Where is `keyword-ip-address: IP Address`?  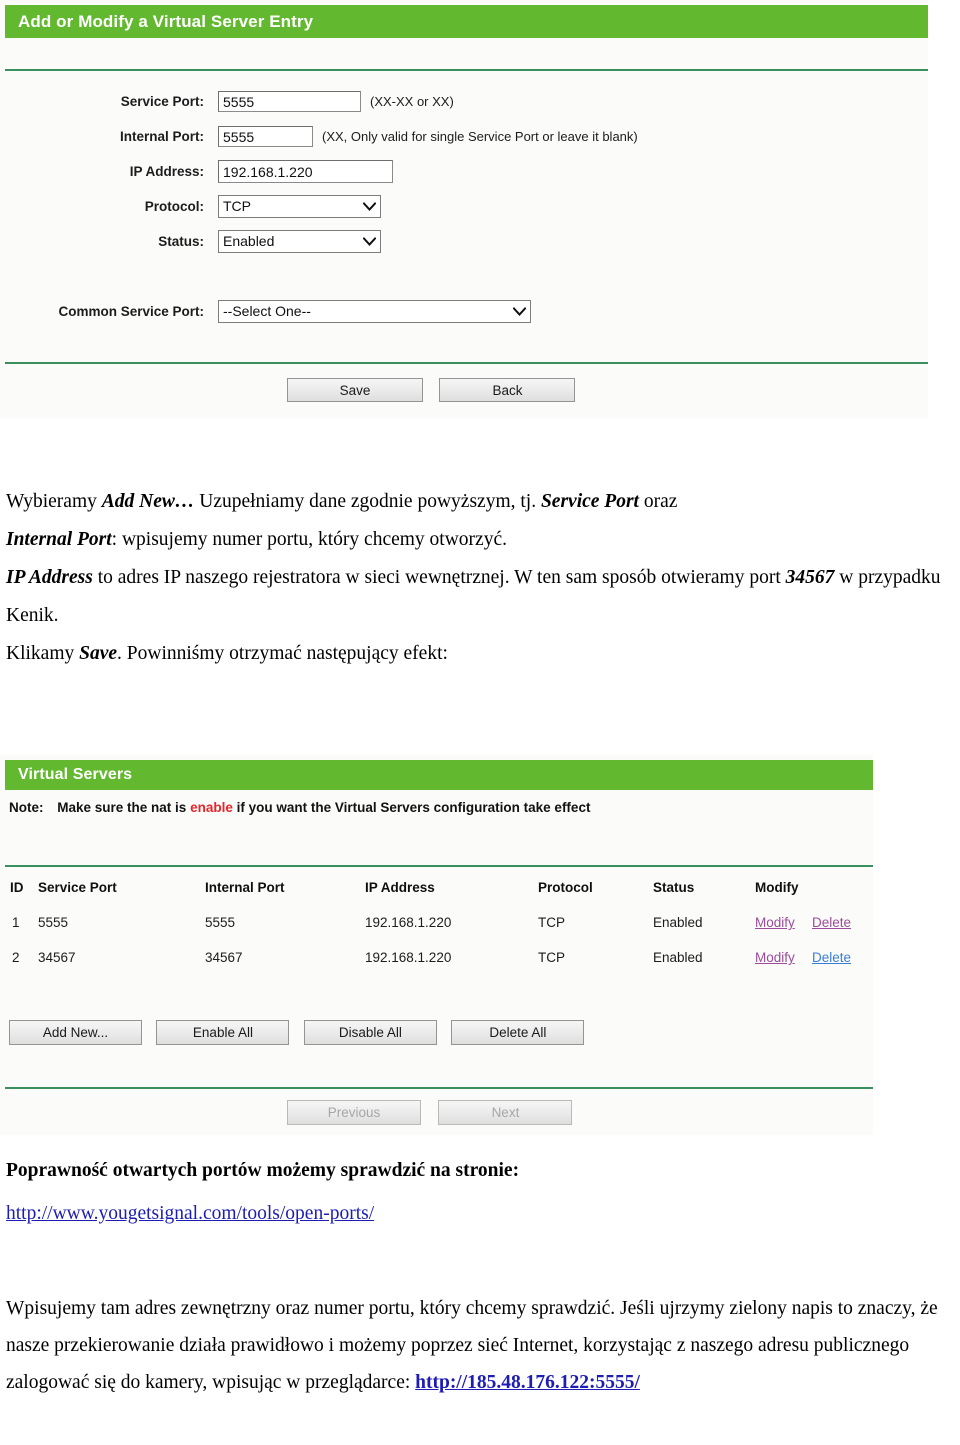
keyword-ip-address: IP Address is located at coordinates (49, 577).